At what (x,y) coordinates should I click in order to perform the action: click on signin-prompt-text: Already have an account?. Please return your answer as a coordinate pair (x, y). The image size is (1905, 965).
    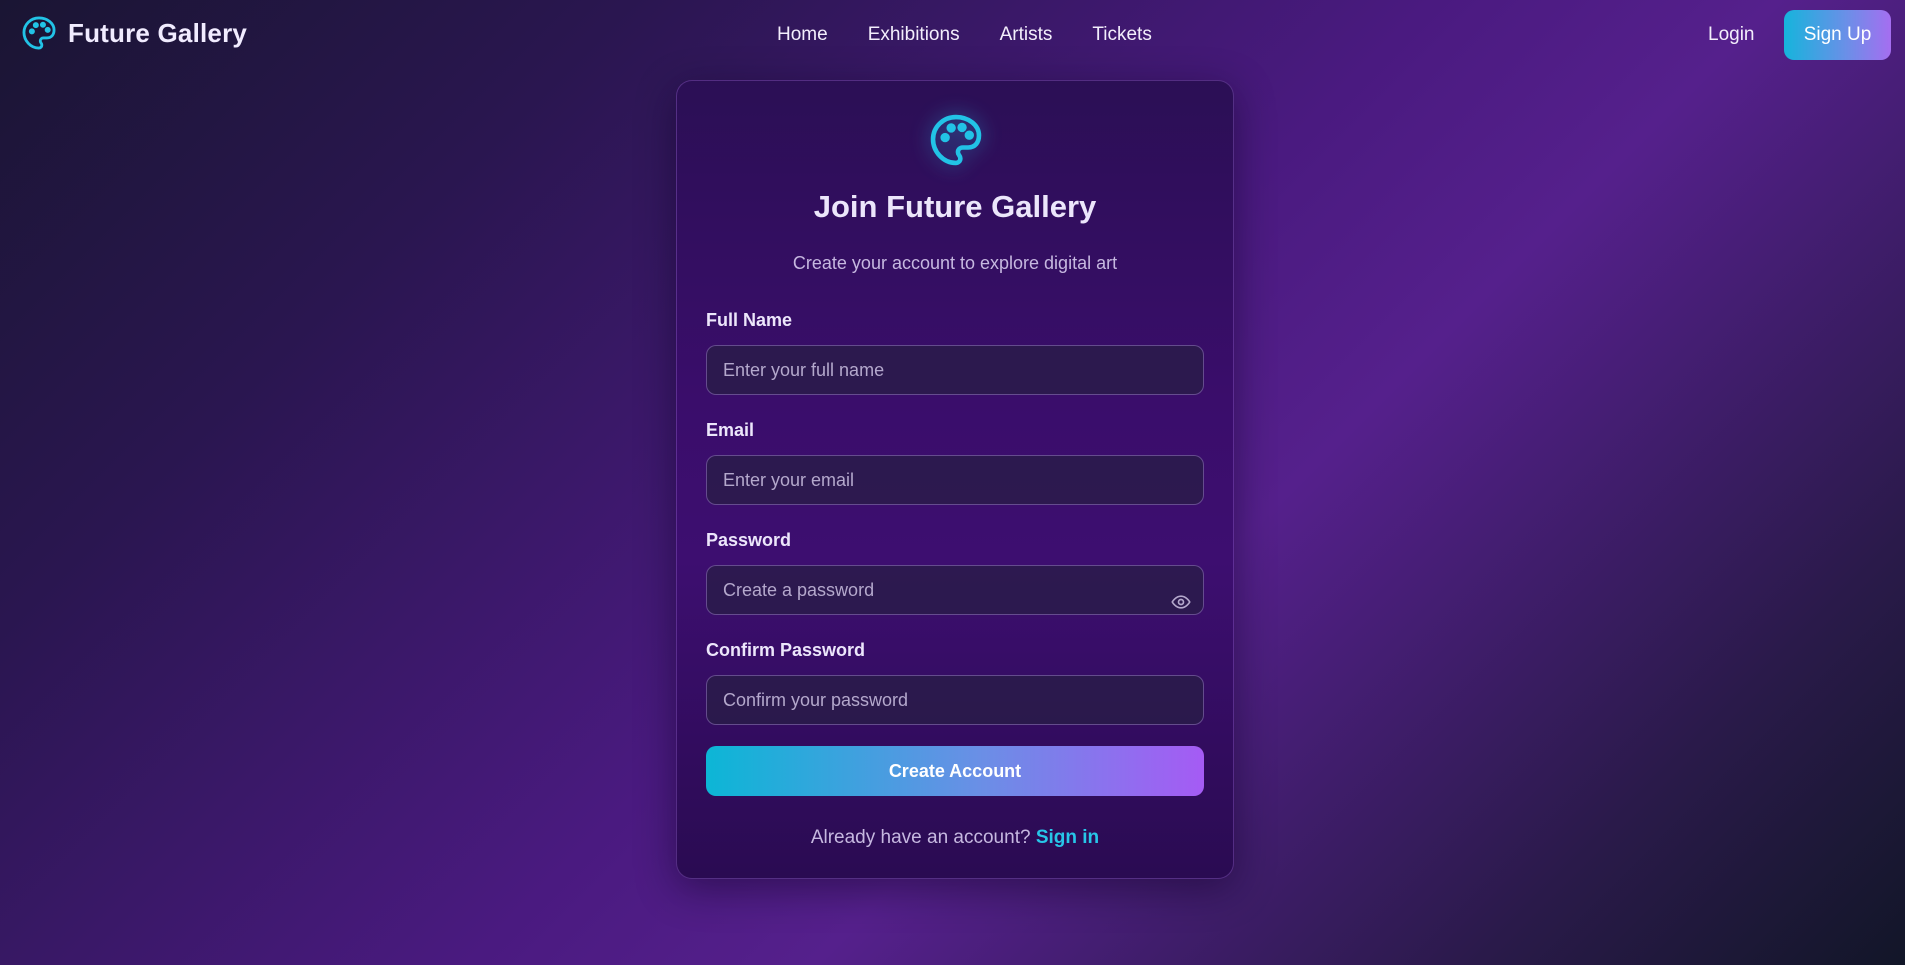
    Looking at the image, I should click on (920, 837).